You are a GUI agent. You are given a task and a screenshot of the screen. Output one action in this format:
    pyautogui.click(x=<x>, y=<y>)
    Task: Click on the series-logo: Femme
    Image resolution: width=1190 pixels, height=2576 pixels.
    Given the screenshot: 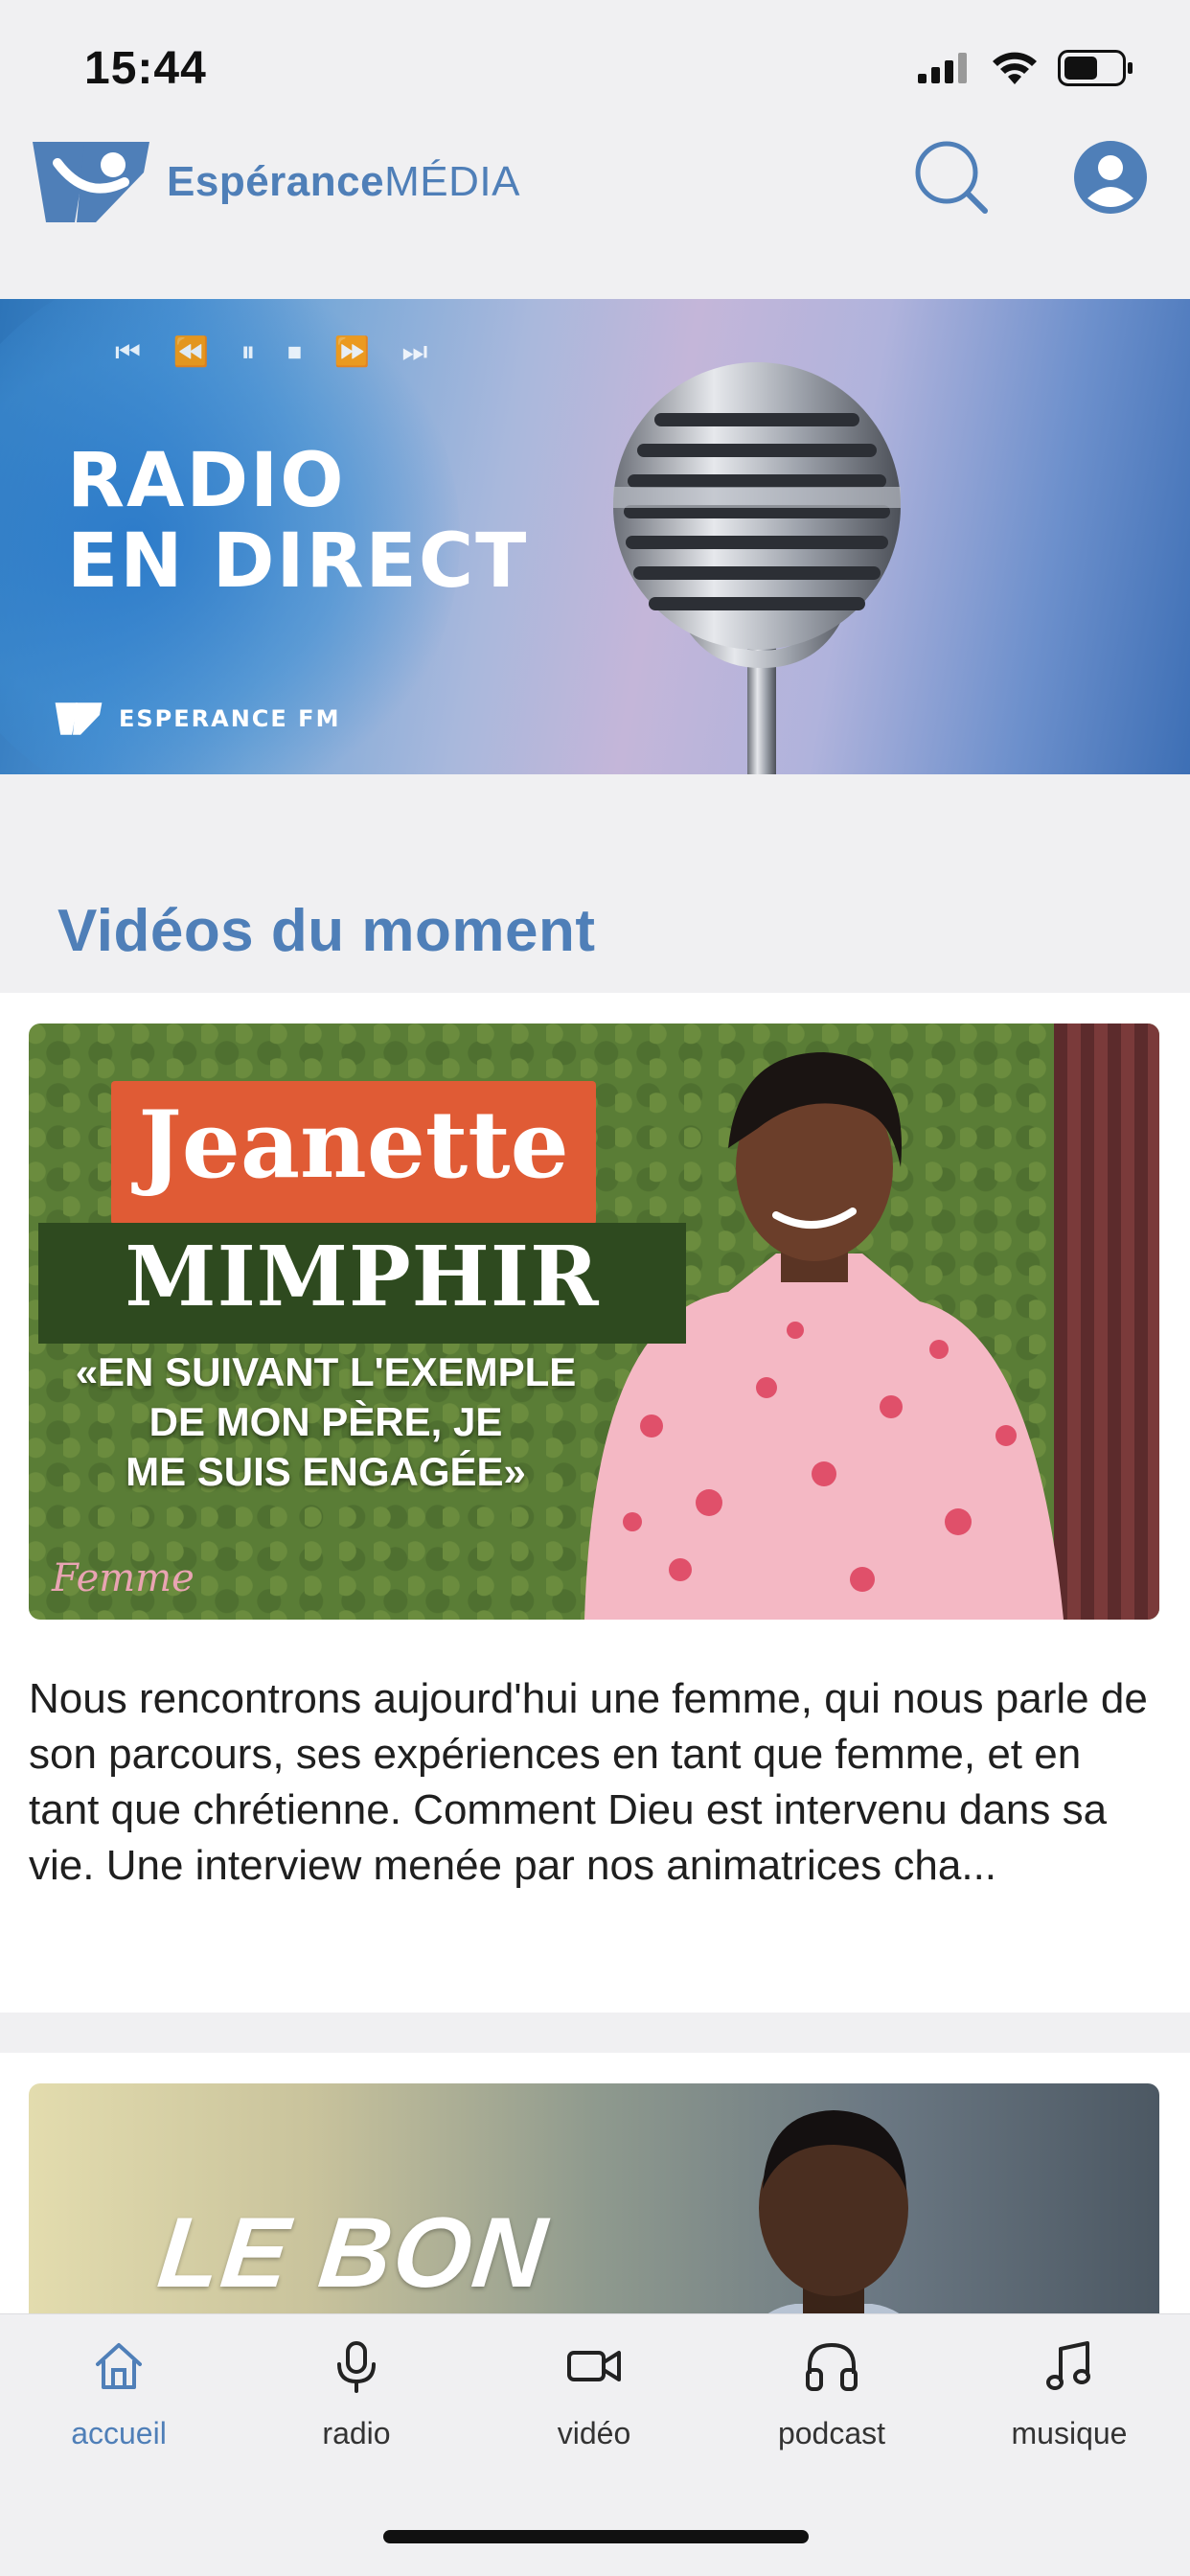 What is the action you would take?
    pyautogui.click(x=124, y=1578)
    